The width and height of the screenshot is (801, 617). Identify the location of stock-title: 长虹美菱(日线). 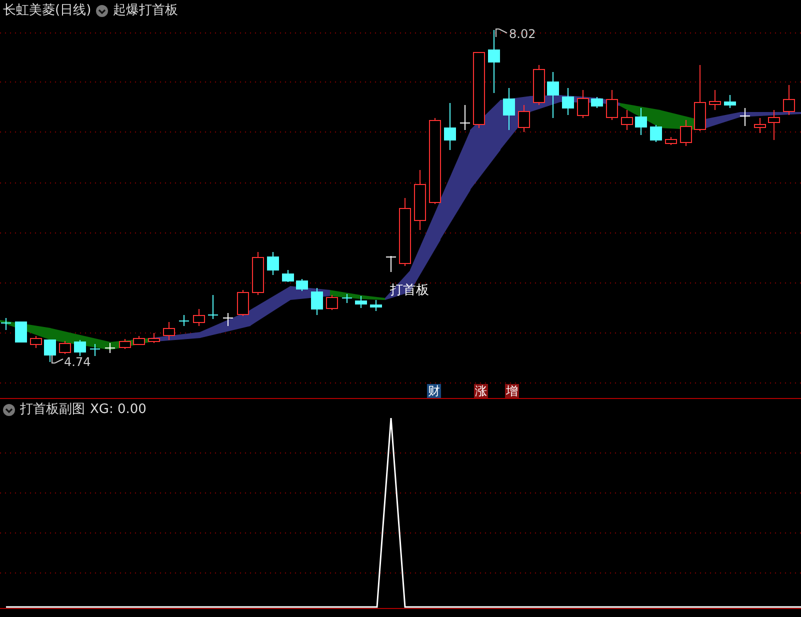
(47, 11).